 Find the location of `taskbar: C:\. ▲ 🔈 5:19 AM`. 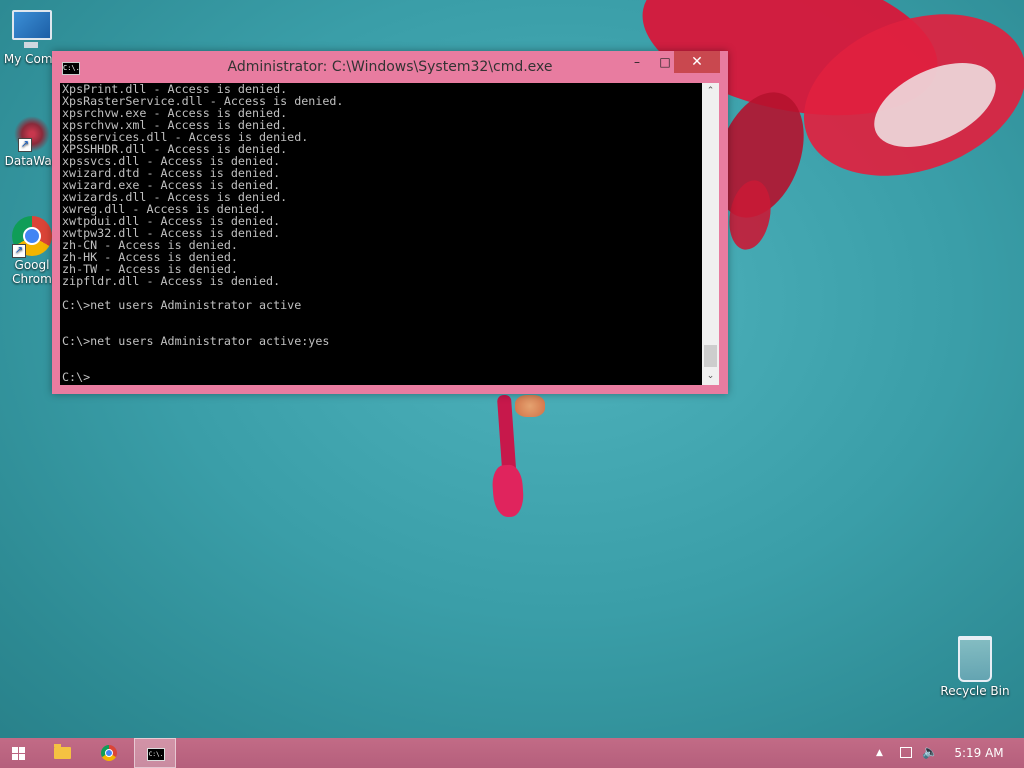

taskbar: C:\. ▲ 🔈 5:19 AM is located at coordinates (512, 753).